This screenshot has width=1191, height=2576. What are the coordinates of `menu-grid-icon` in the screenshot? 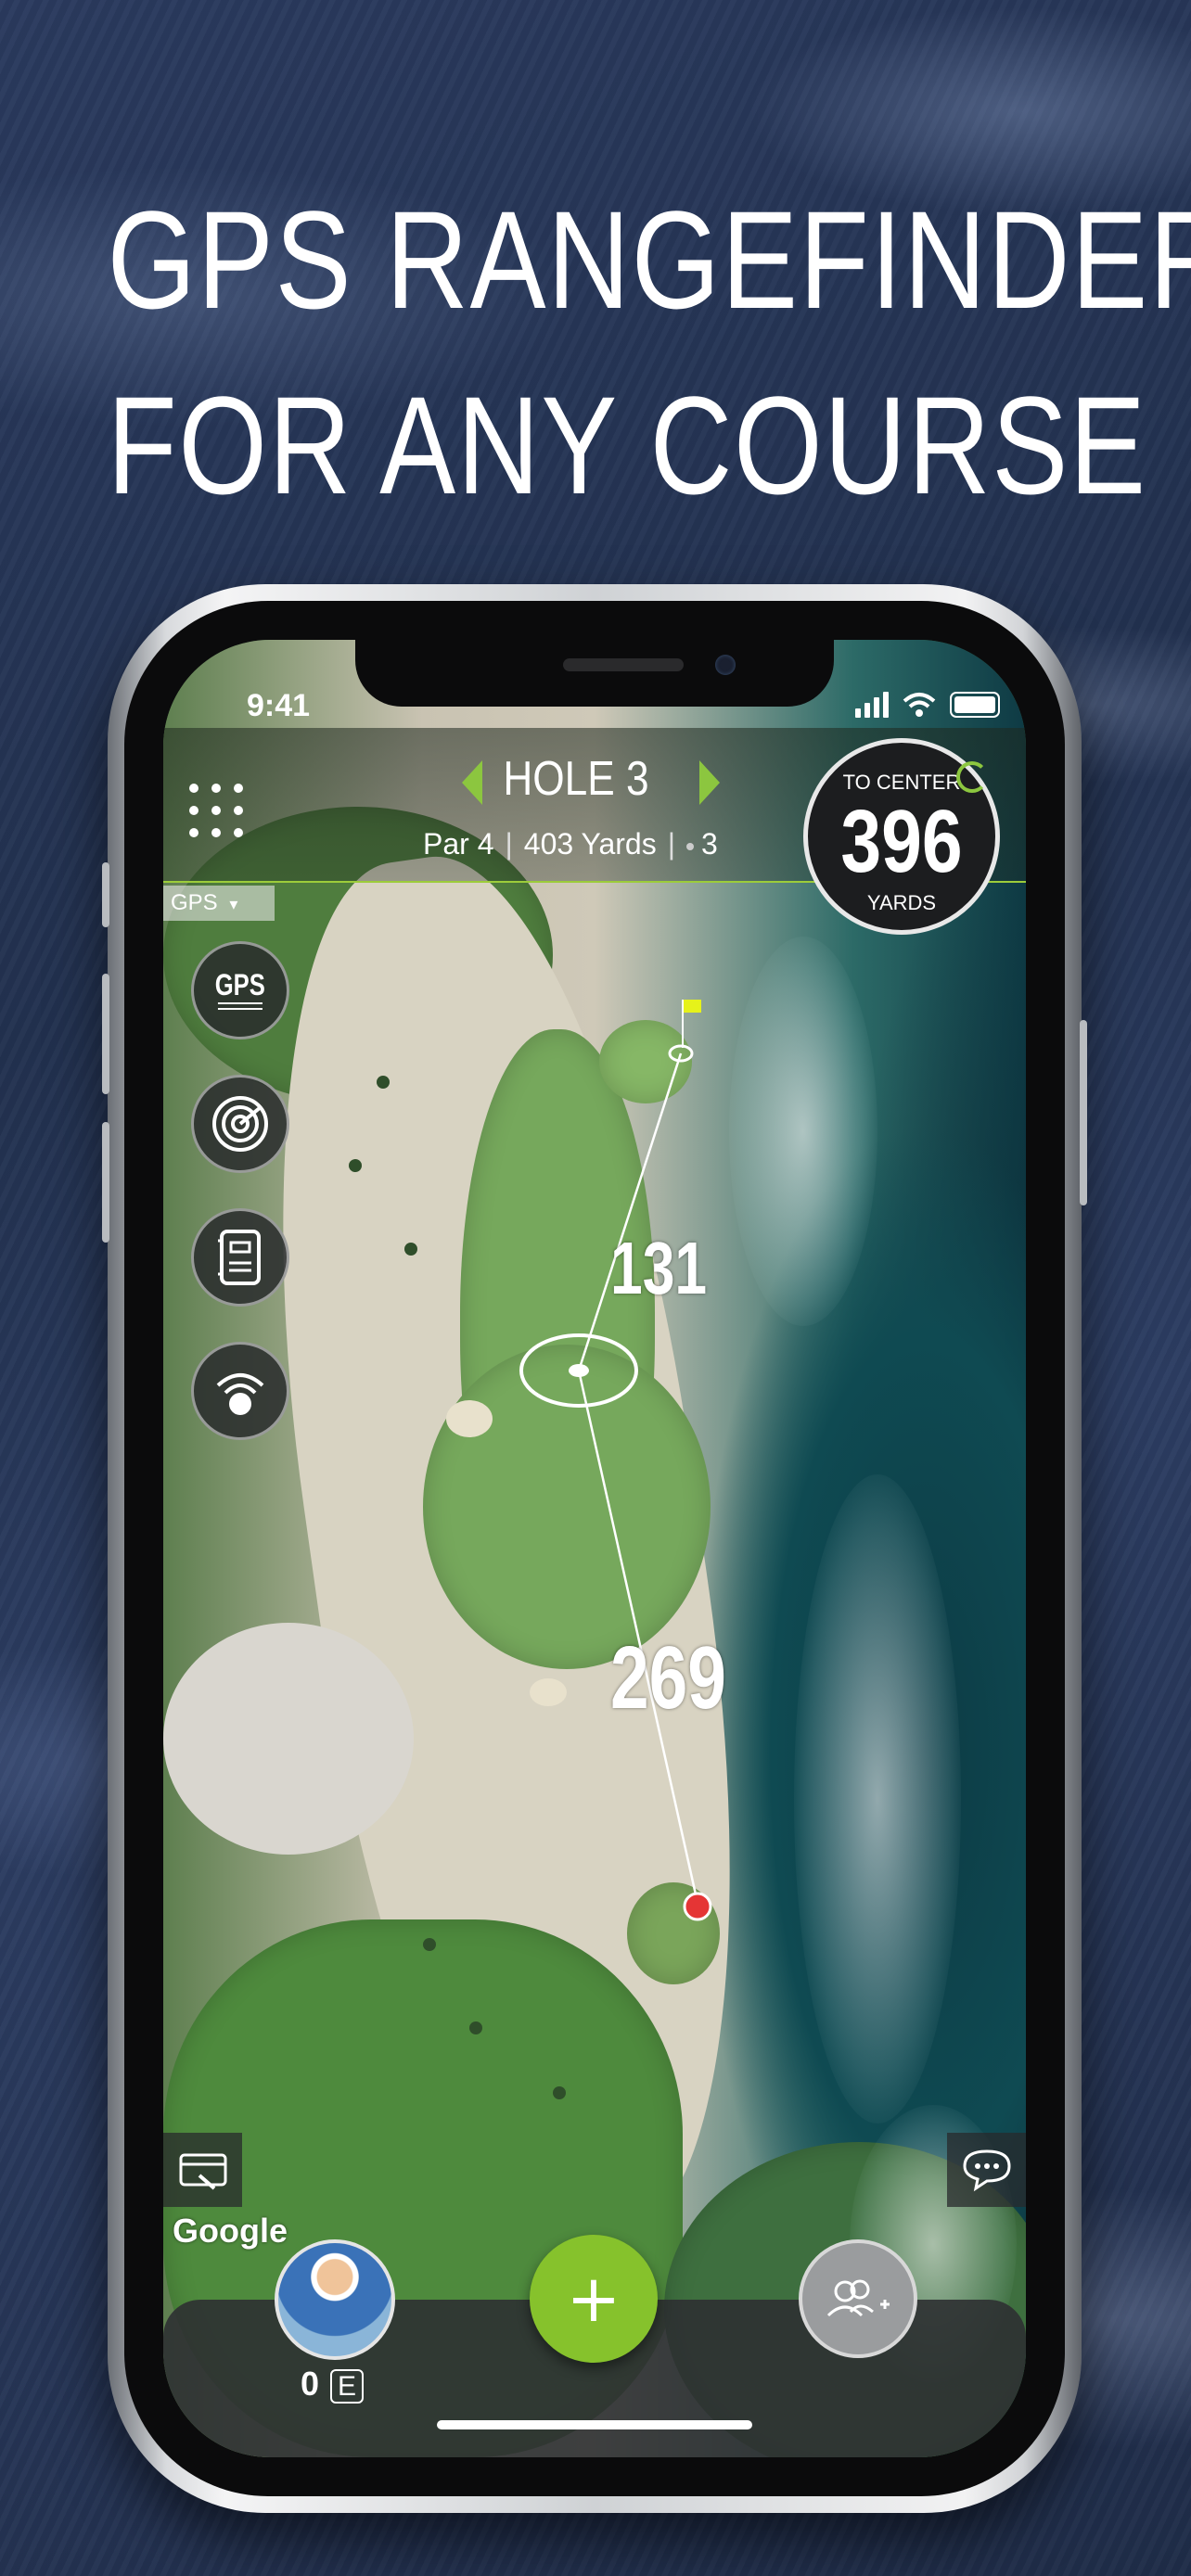 It's located at (217, 811).